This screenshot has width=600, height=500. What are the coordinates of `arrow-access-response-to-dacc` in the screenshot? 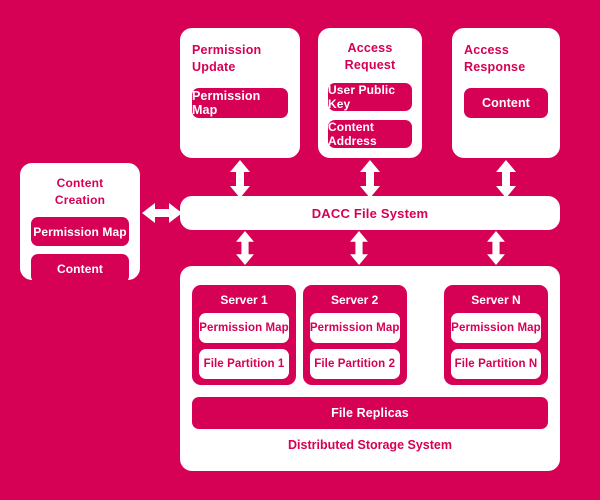 It's located at (506, 179).